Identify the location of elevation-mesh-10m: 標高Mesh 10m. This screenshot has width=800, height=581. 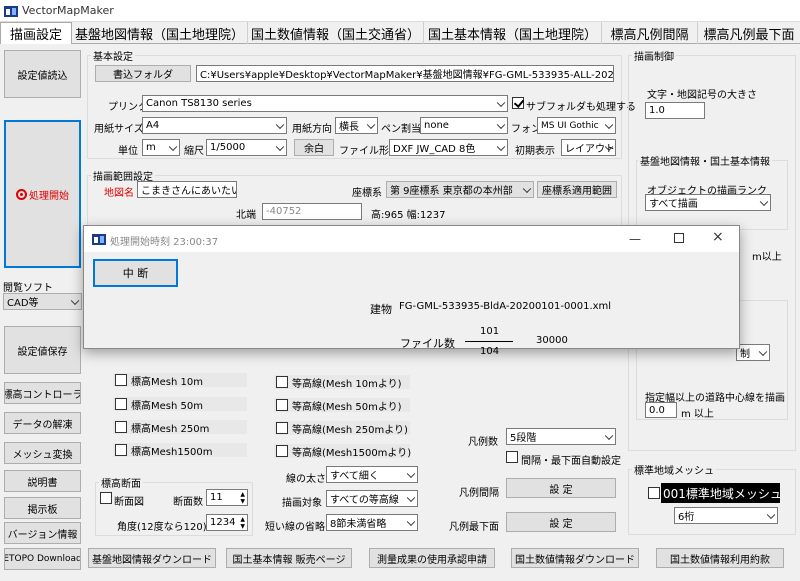
(180, 380).